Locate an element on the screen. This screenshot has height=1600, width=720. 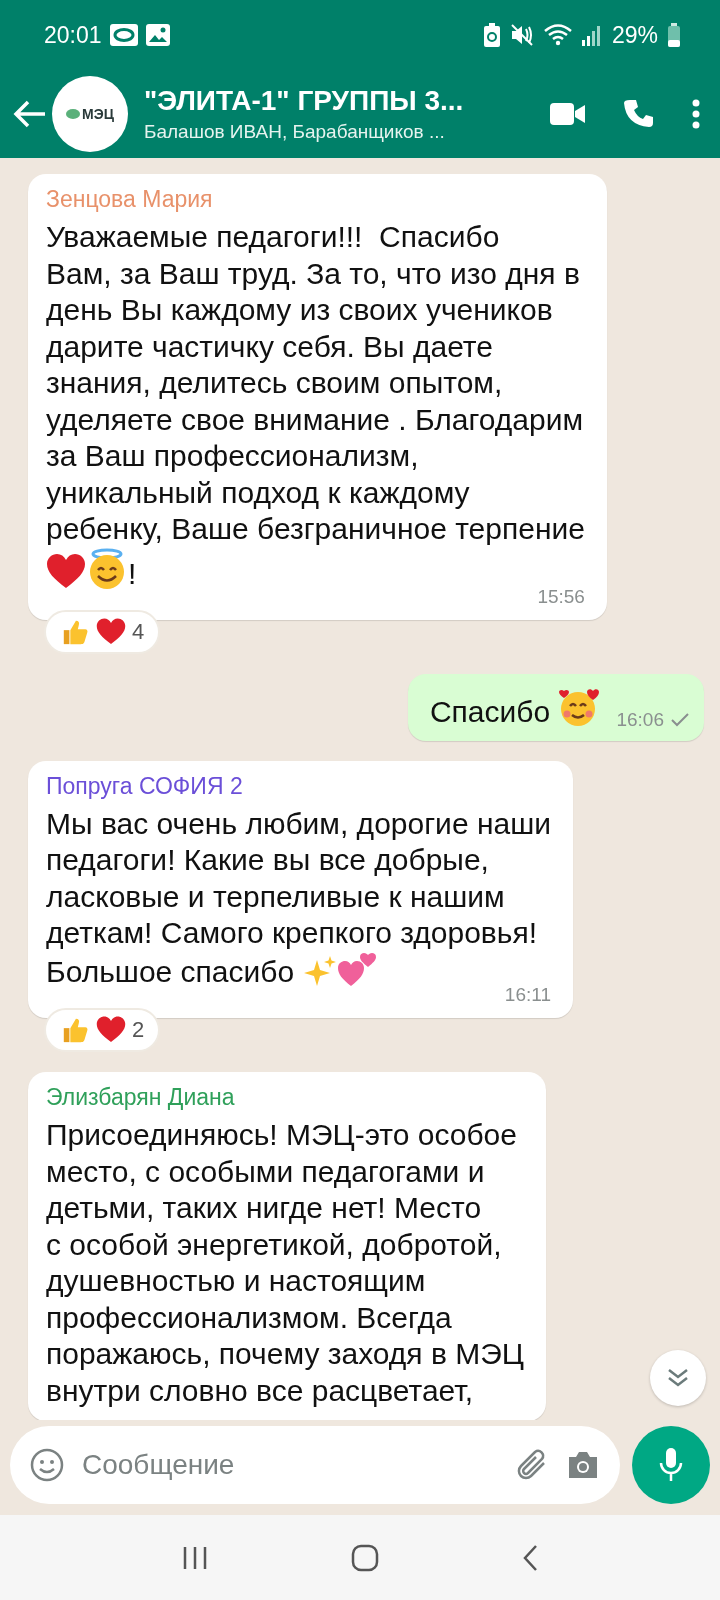
message-text-end: ! is located at coordinates (132, 573).